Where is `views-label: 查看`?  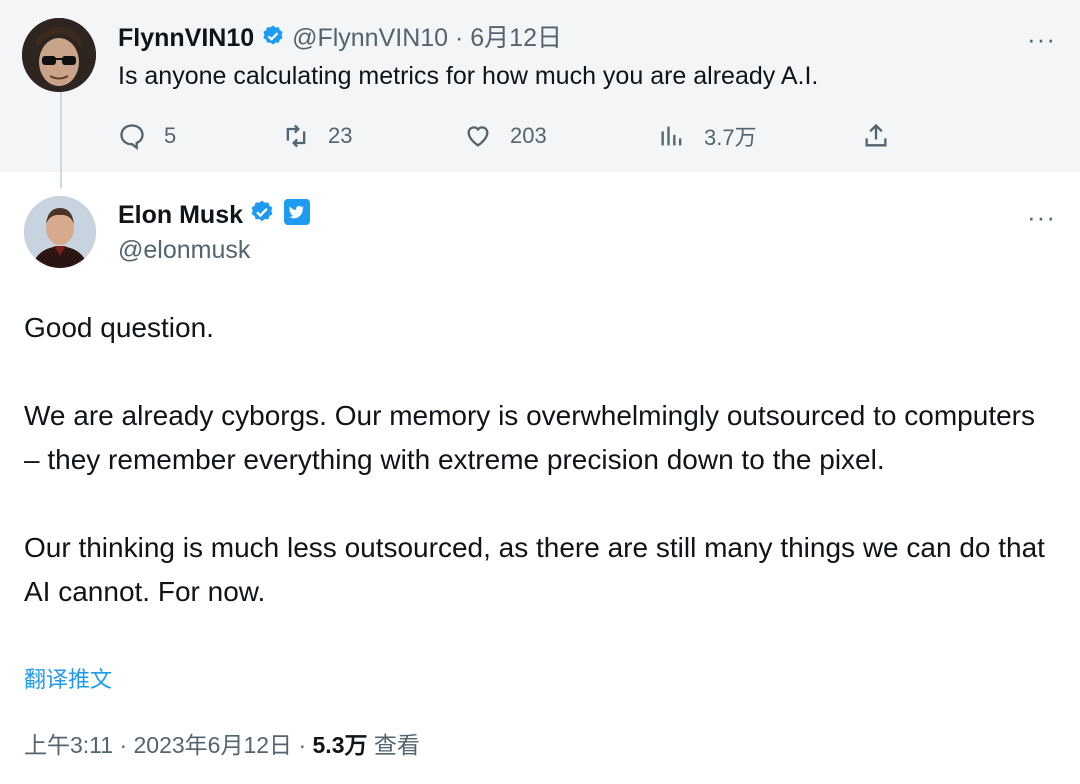
views-label: 查看 is located at coordinates (393, 745).